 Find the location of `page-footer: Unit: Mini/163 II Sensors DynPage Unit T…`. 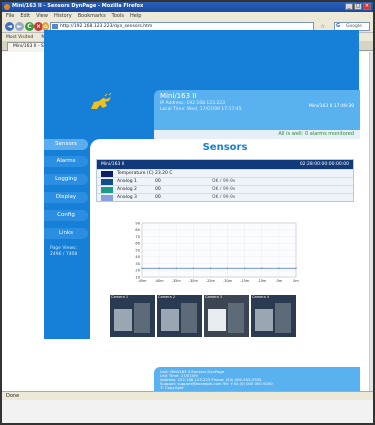

page-footer: Unit: Mini/163 II Sensors DynPage Unit T… is located at coordinates (257, 379).